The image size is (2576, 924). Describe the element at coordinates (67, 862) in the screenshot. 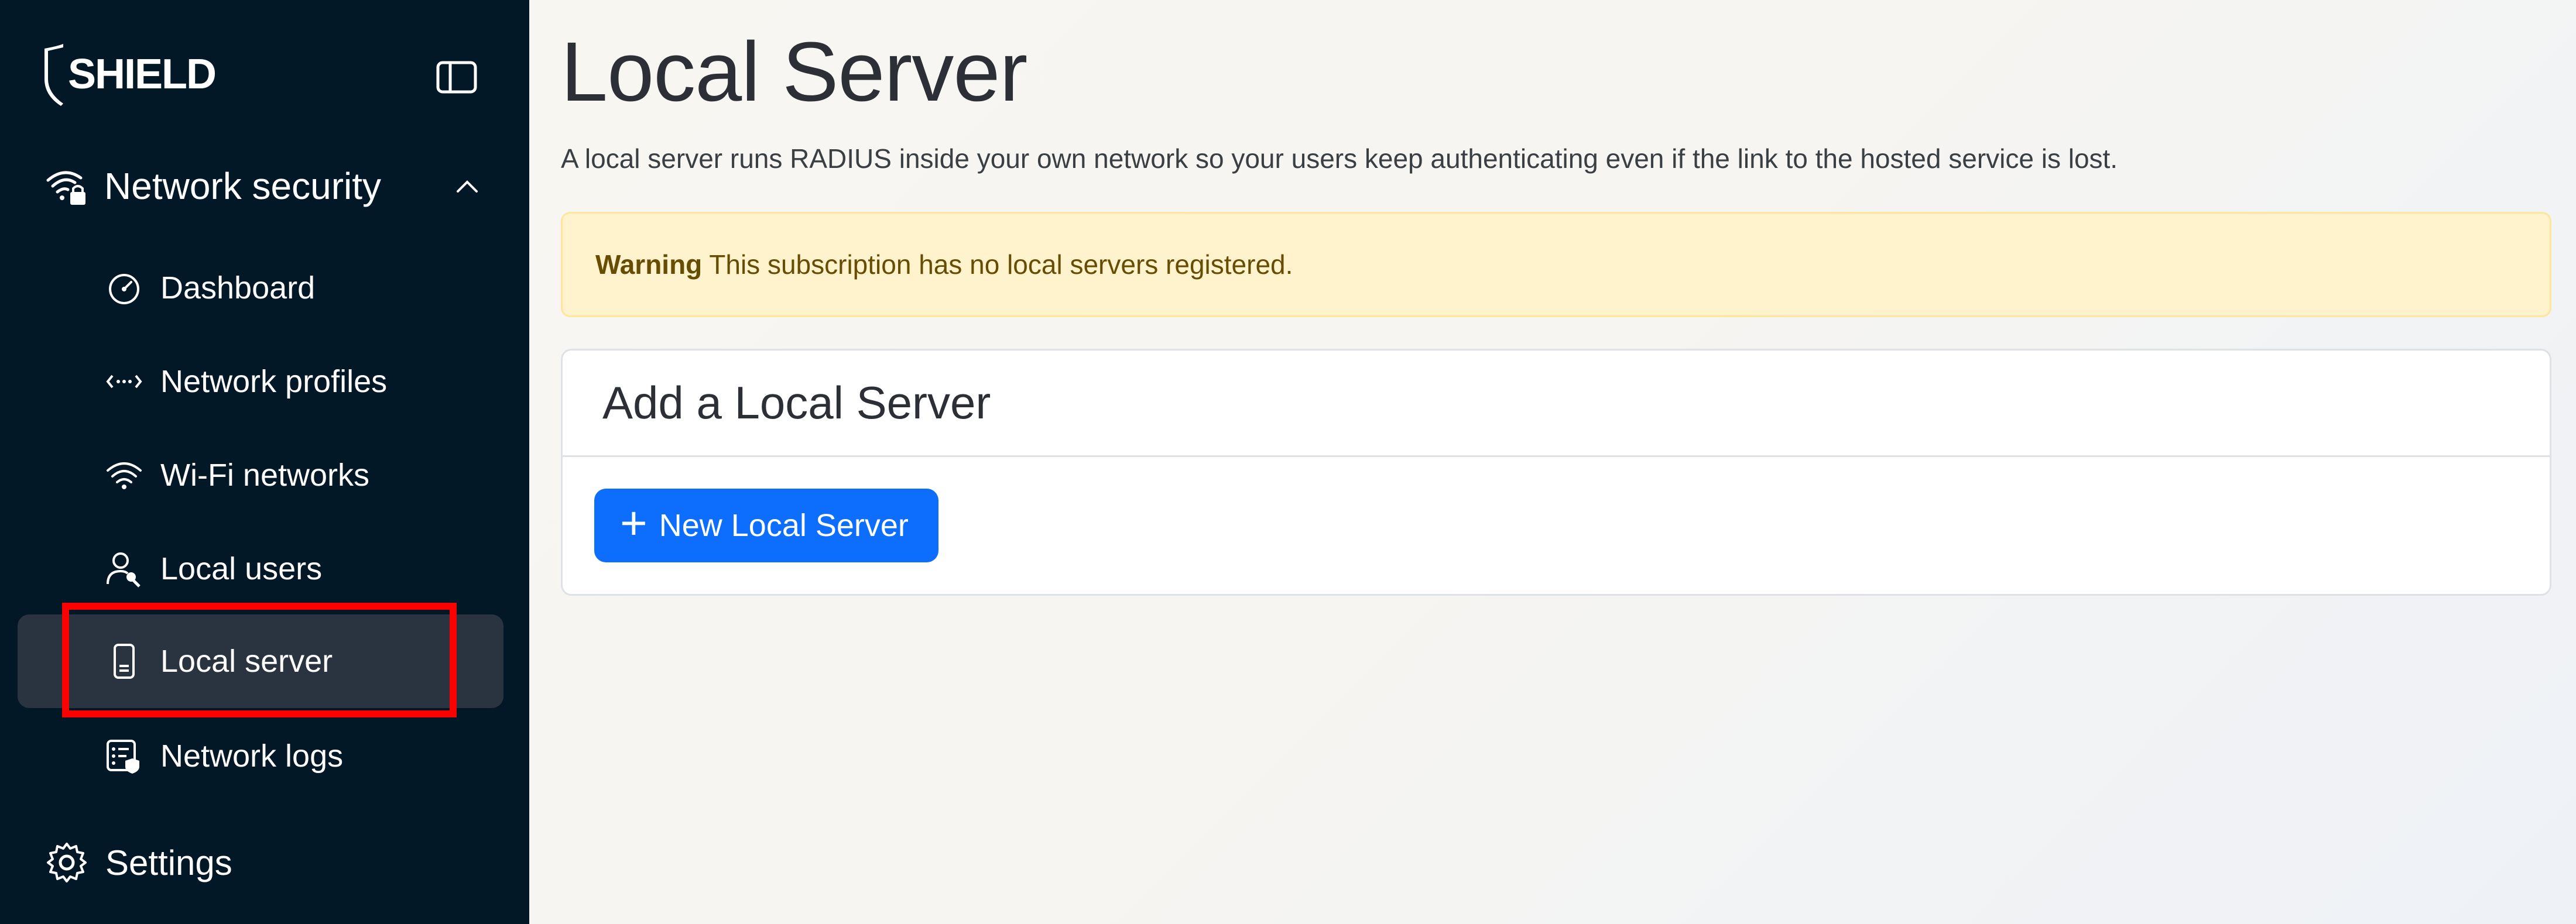

I see `gear-icon` at that location.